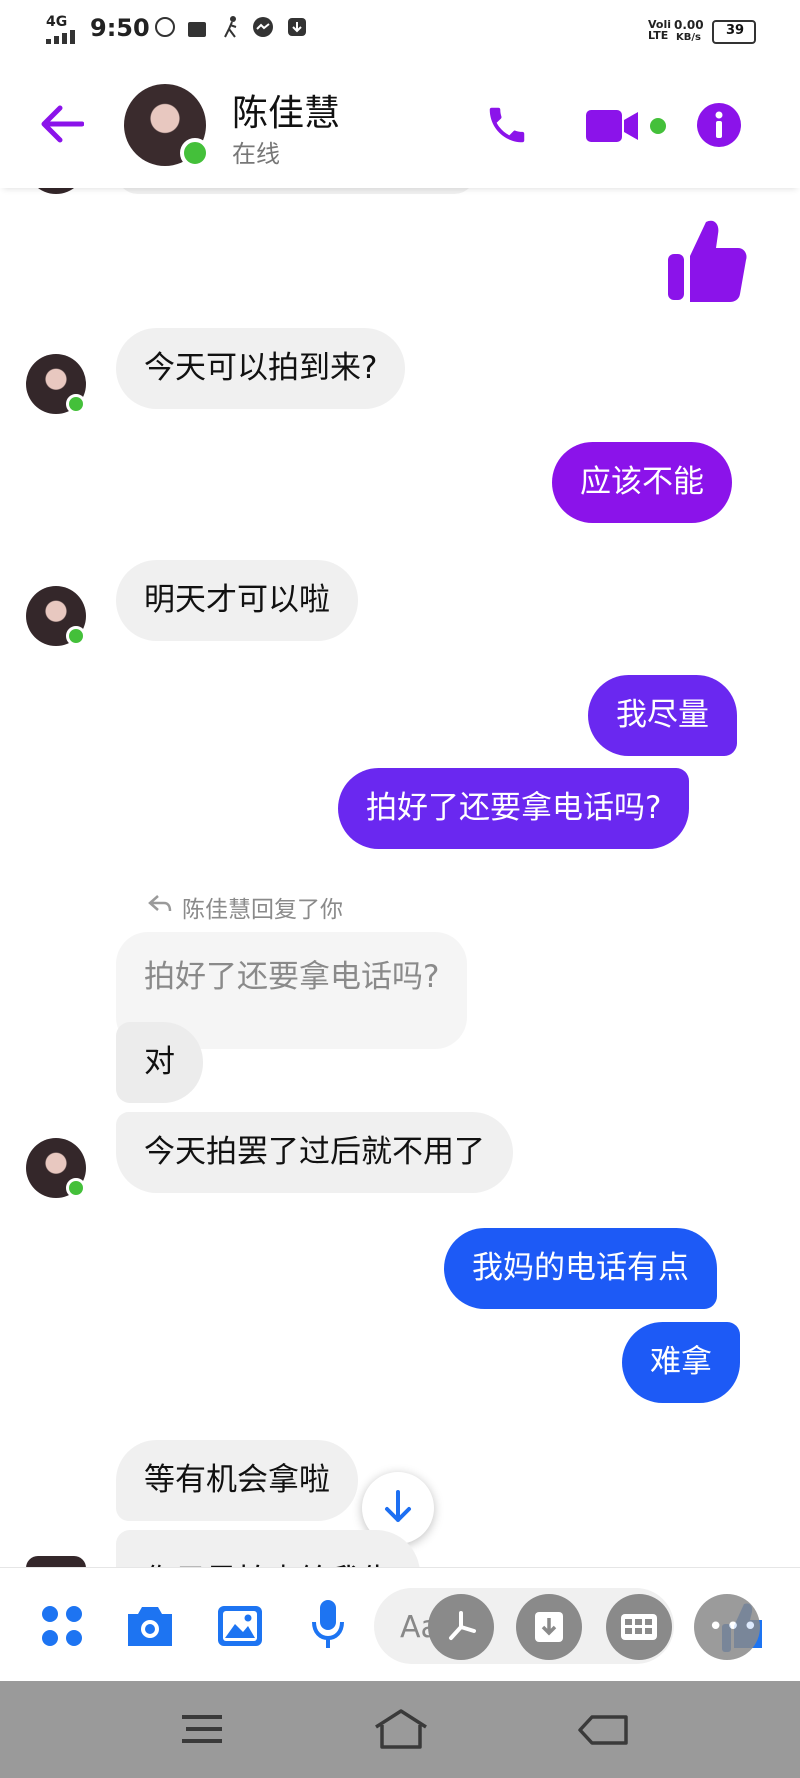  I want to click on arrow-down-icon, so click(398, 1506).